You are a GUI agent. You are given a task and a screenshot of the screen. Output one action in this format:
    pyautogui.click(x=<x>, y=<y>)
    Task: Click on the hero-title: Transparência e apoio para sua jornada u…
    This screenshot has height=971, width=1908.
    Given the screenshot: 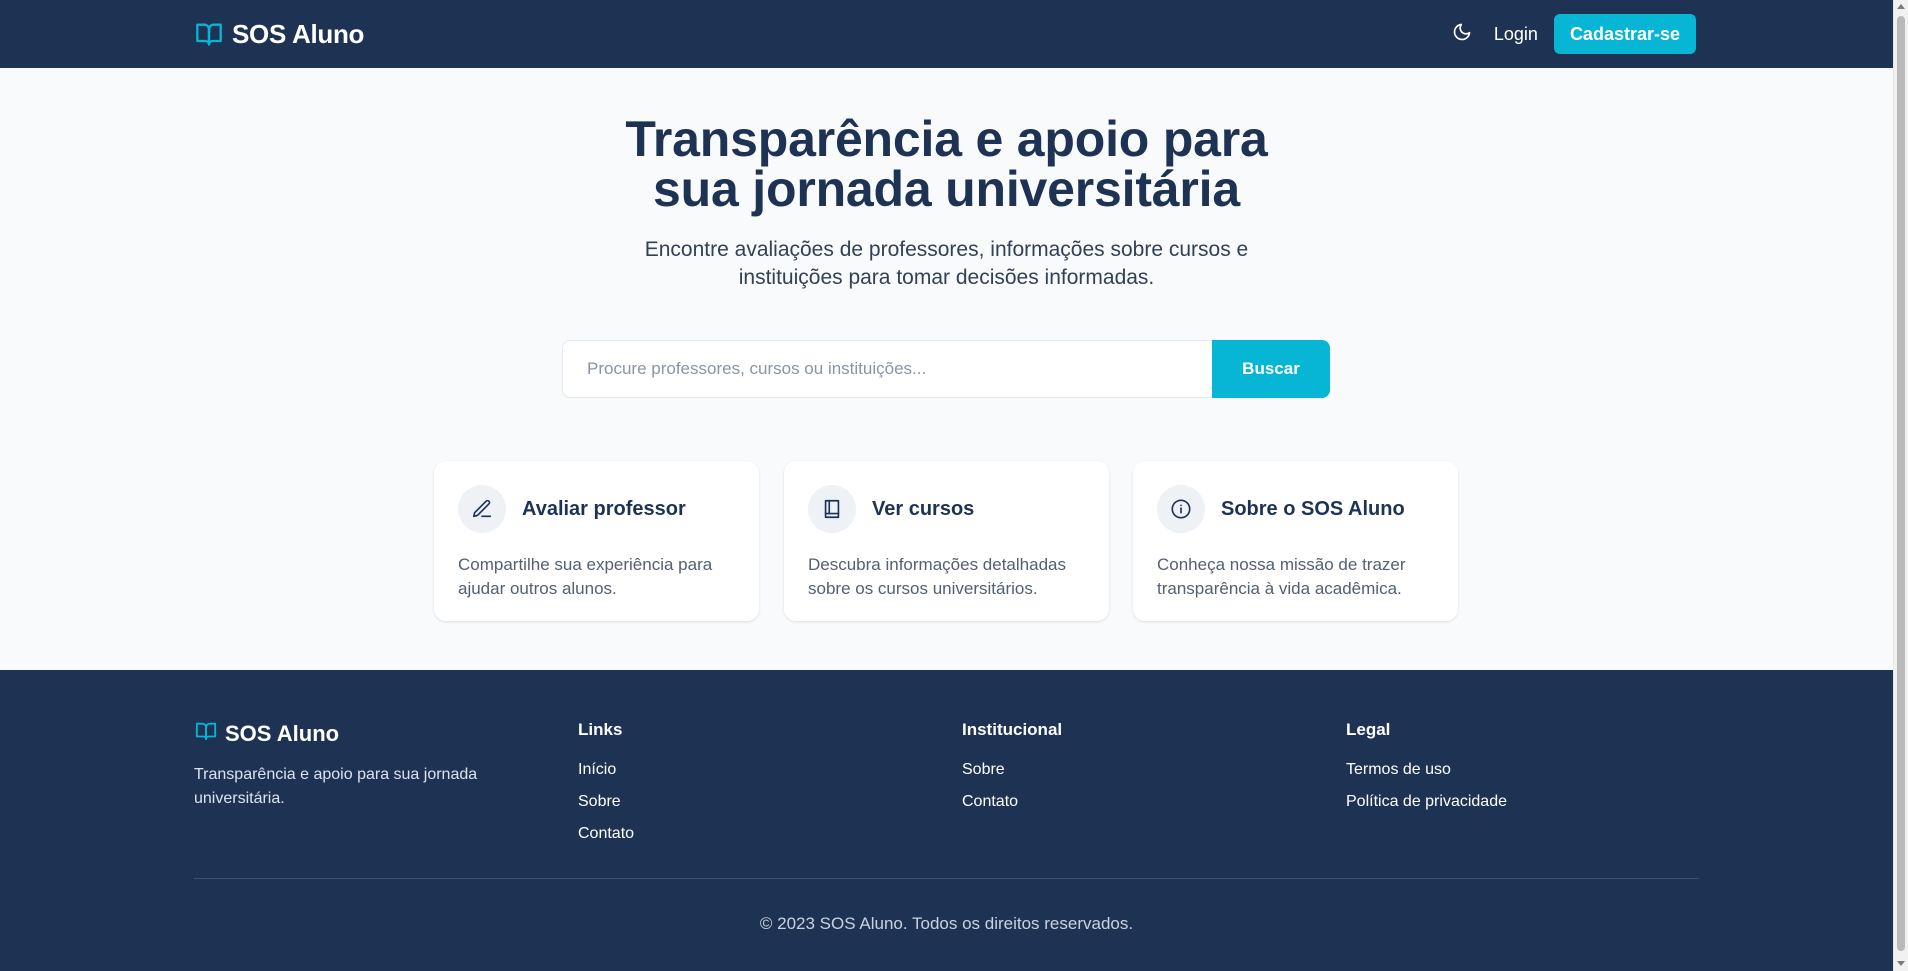 What is the action you would take?
    pyautogui.click(x=946, y=164)
    